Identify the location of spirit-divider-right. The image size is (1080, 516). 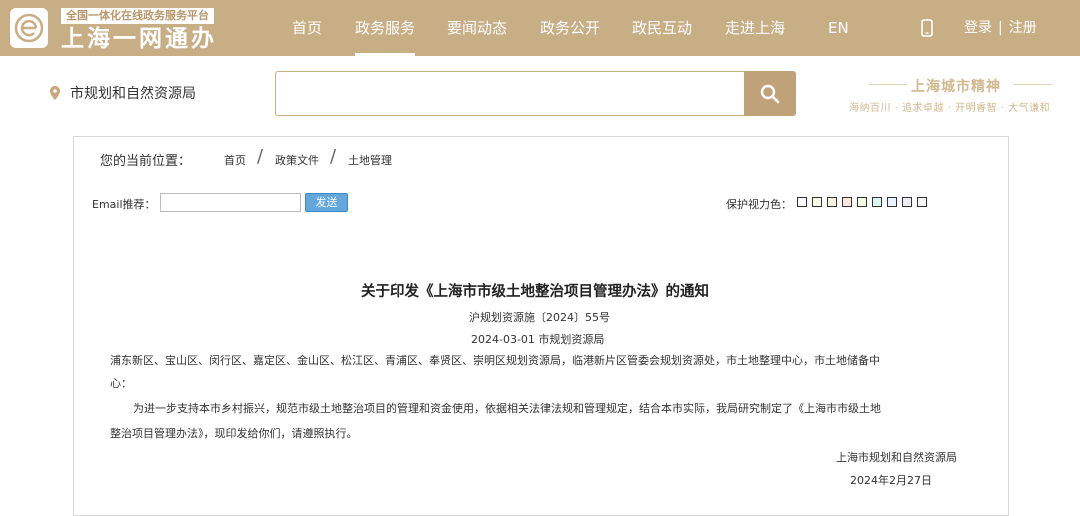
(1033, 84).